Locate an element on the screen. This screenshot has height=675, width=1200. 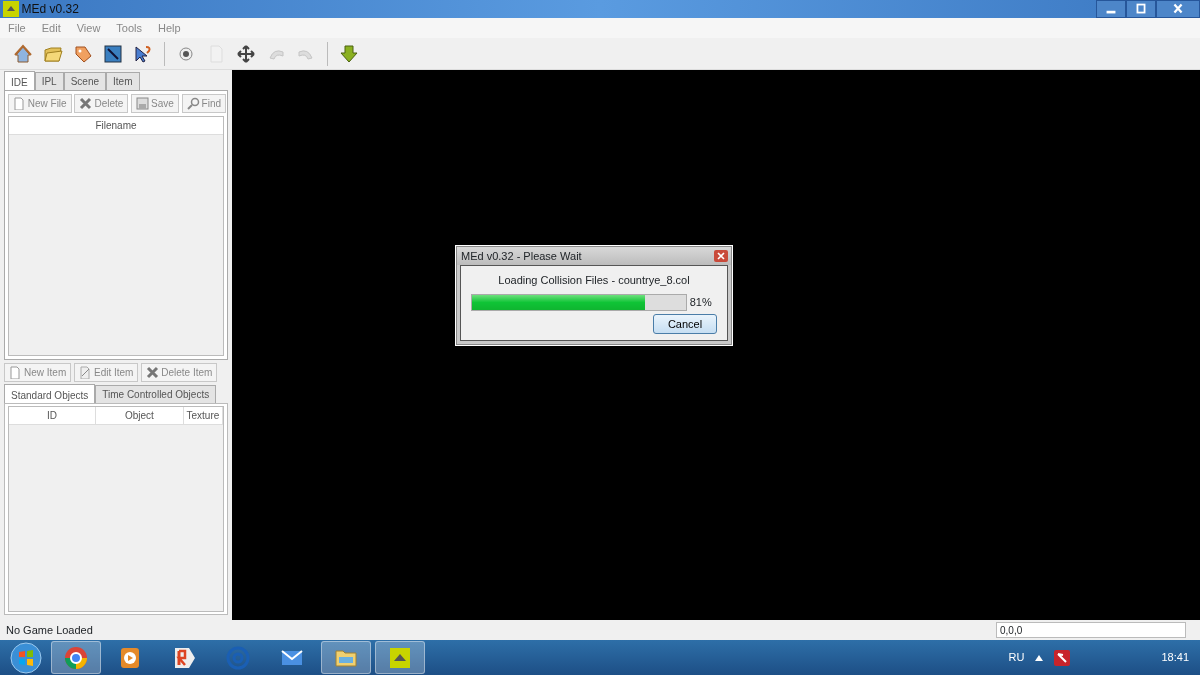
column-header: Texture is located at coordinates (203, 416).